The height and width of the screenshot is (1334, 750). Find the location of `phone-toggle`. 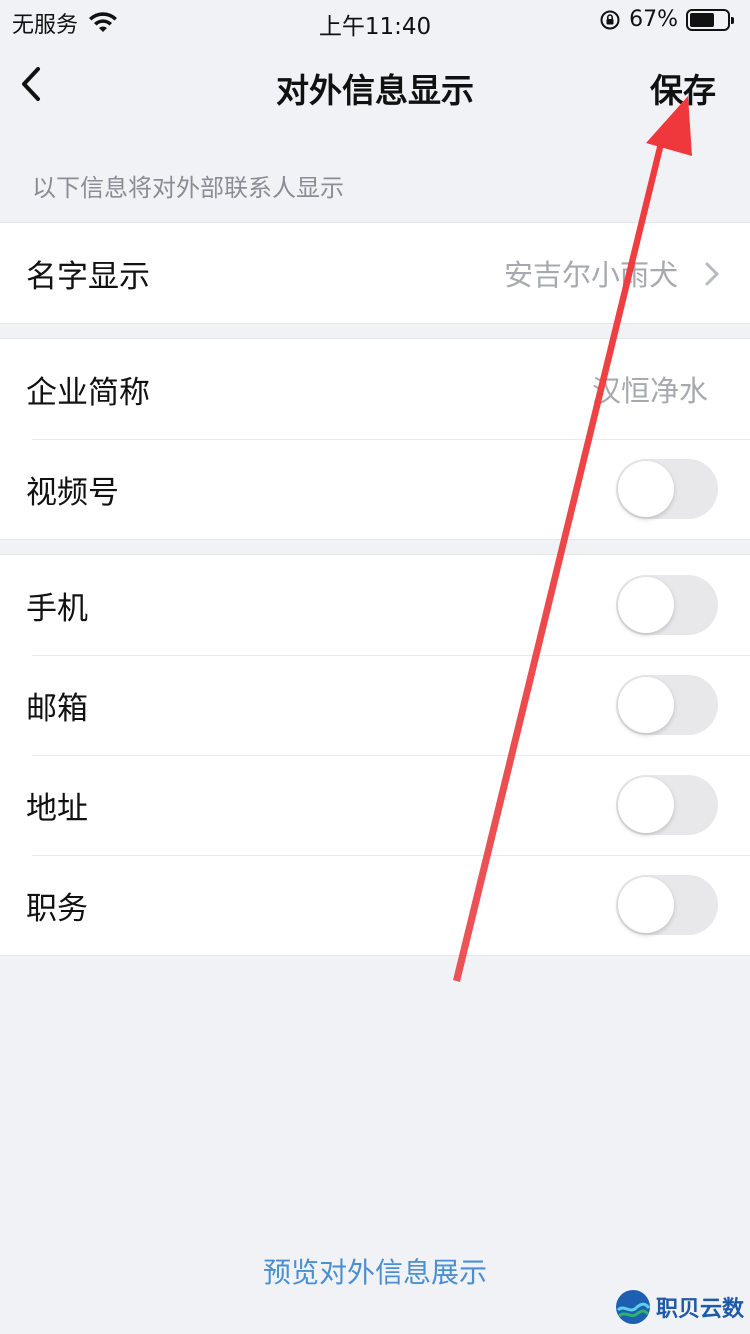

phone-toggle is located at coordinates (667, 605).